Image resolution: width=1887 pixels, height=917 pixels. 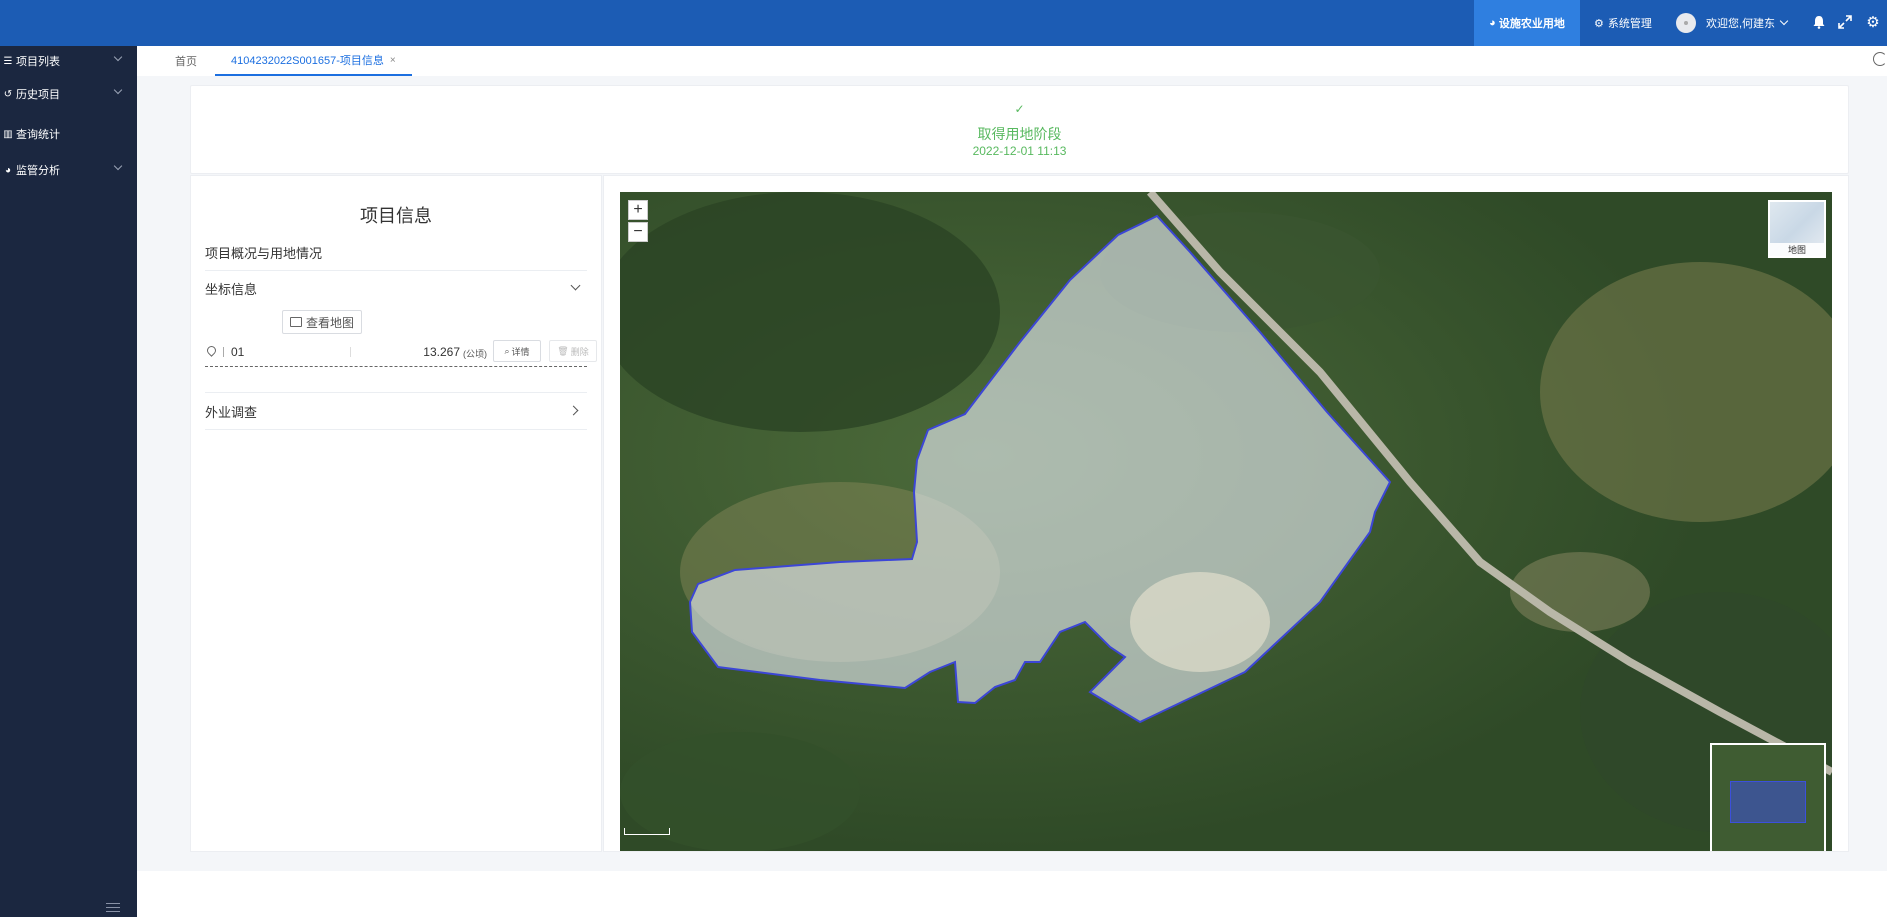 I want to click on coordinate-row: 01 13.267 (公顷) ⌕ 详情 🗑 删除, so click(x=401, y=353).